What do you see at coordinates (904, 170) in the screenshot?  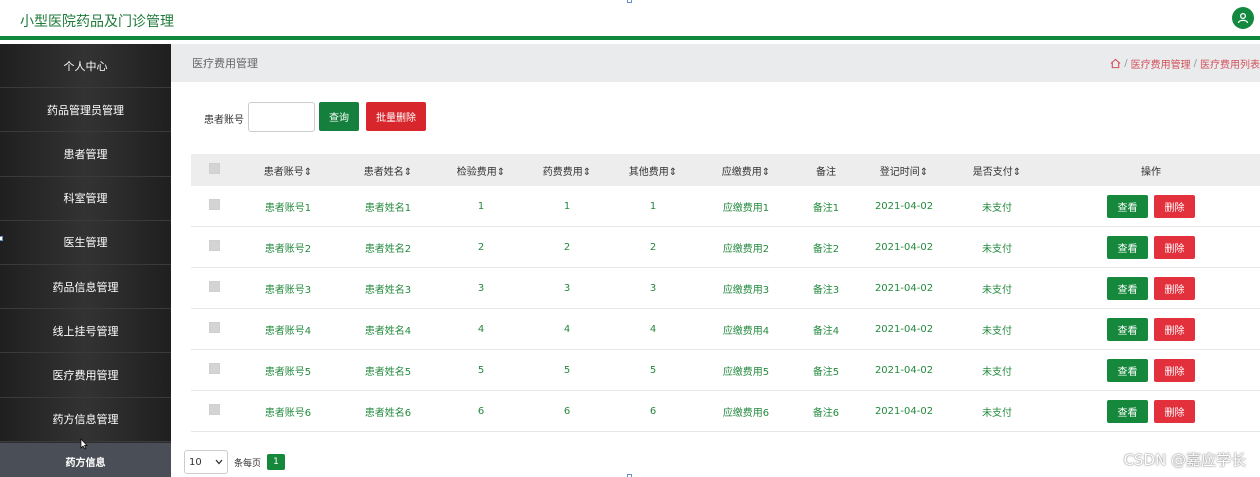 I see `header-date: 登记时间⇕` at bounding box center [904, 170].